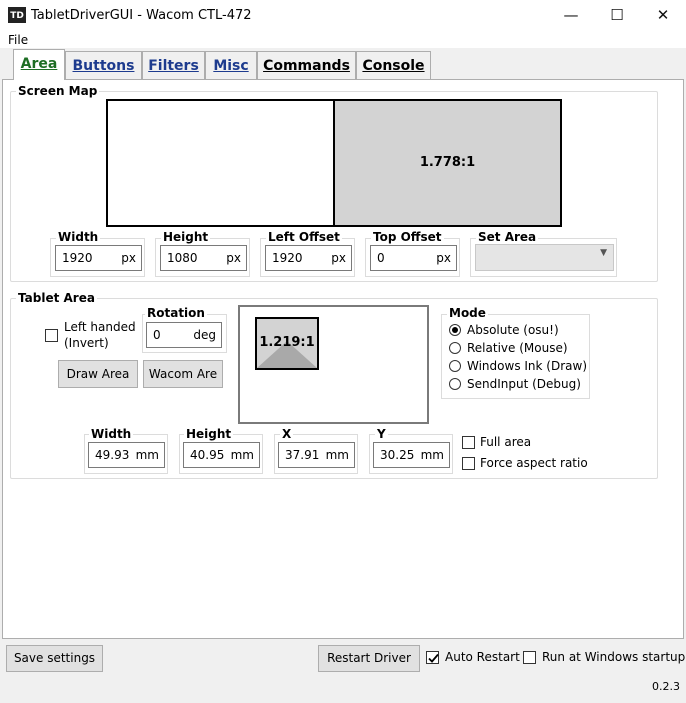 The width and height of the screenshot is (686, 703). What do you see at coordinates (393, 65) in the screenshot?
I see `tab-console: Console` at bounding box center [393, 65].